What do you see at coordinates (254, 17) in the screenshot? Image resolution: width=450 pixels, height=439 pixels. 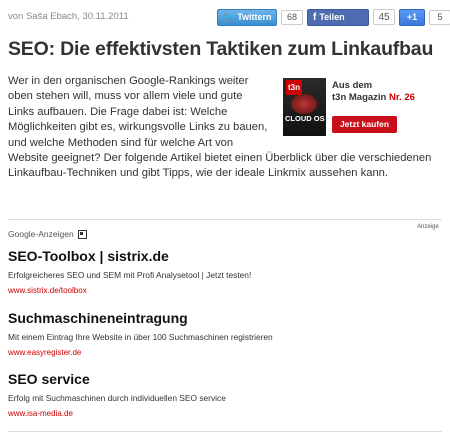 I see `twitter-share-label: Twittern` at bounding box center [254, 17].